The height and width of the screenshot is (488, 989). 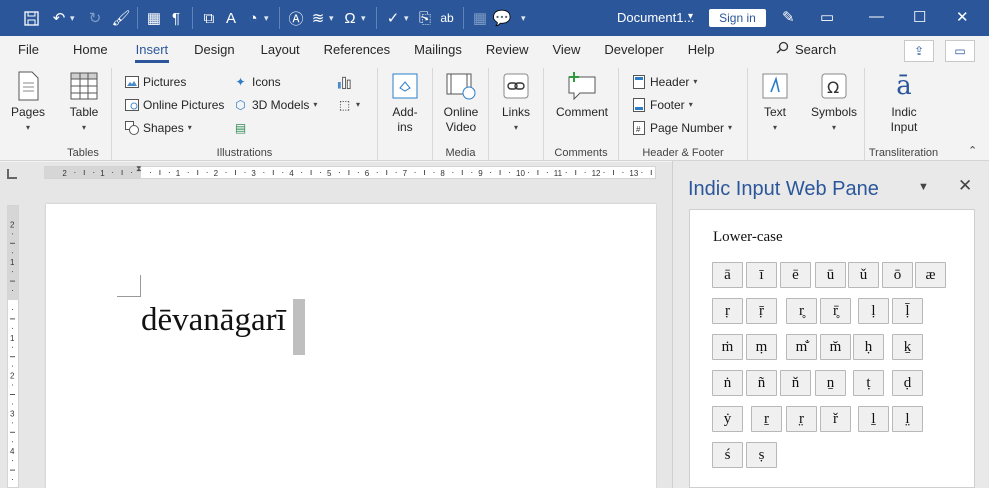 What do you see at coordinates (775, 102) in the screenshot?
I see `text-button: Text ▾` at bounding box center [775, 102].